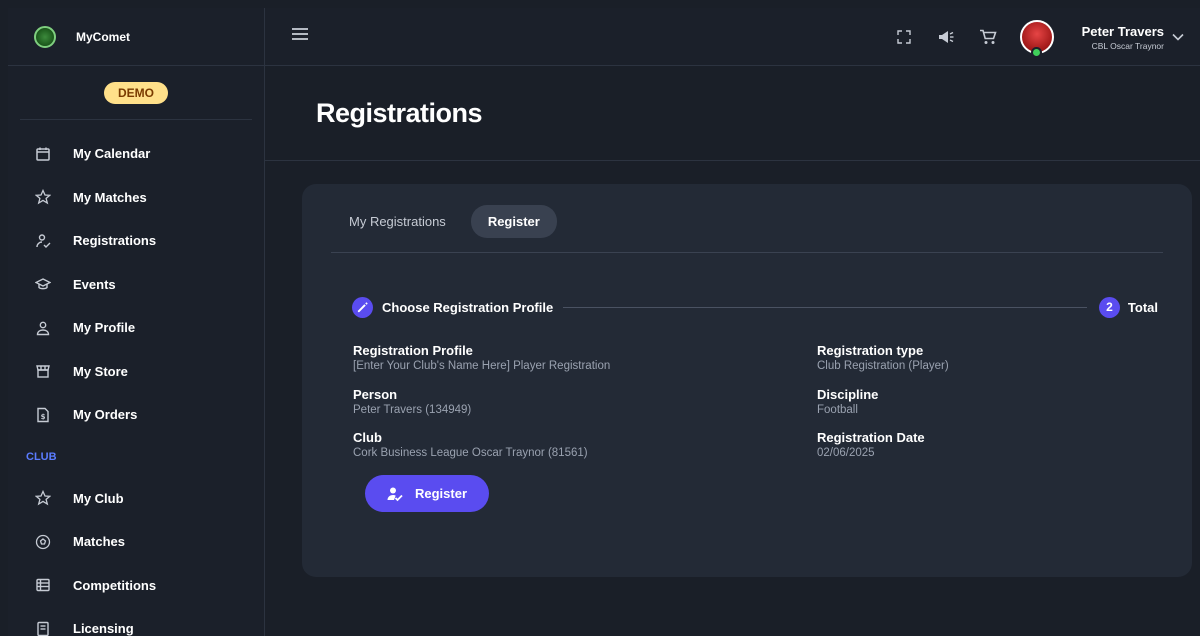  Describe the element at coordinates (848, 394) in the screenshot. I see `field-label: Discipline` at that location.